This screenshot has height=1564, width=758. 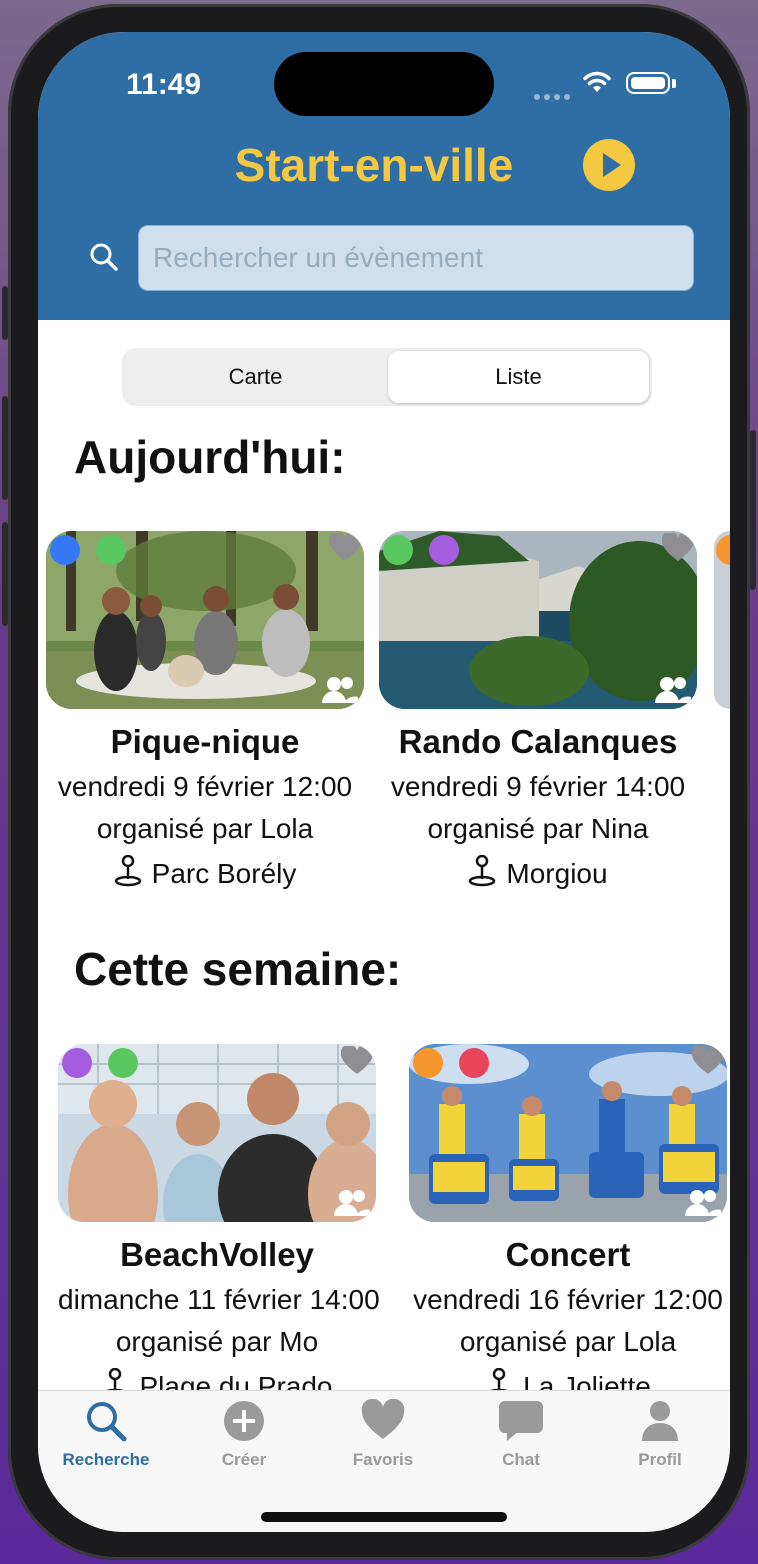 I want to click on tab-label: Favoris, so click(x=383, y=1459).